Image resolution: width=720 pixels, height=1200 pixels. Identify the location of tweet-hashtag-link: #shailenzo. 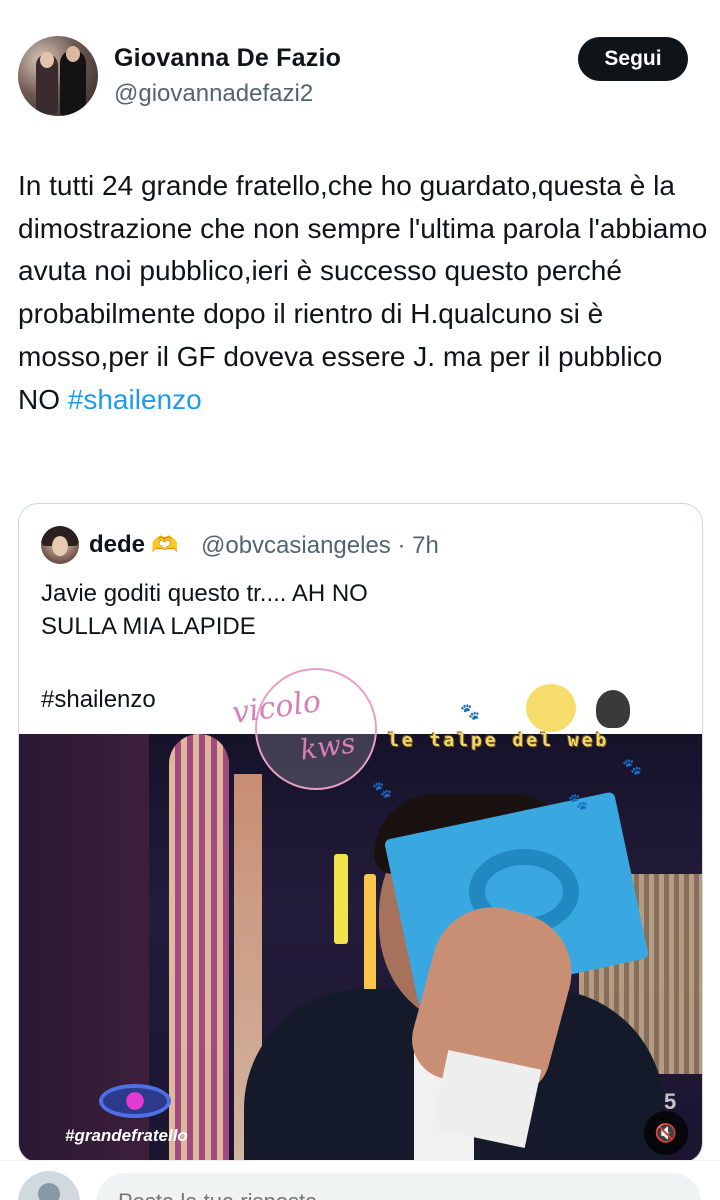
(135, 399).